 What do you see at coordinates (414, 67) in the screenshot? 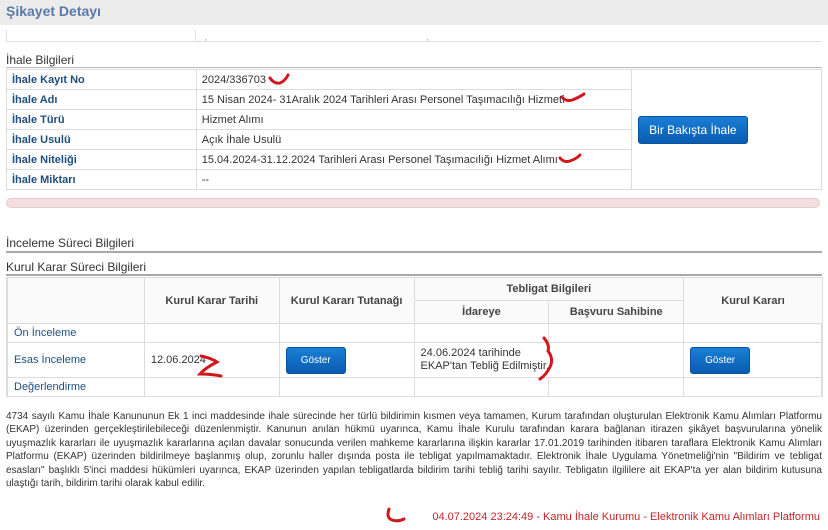
I see `ihale-section-divider` at bounding box center [414, 67].